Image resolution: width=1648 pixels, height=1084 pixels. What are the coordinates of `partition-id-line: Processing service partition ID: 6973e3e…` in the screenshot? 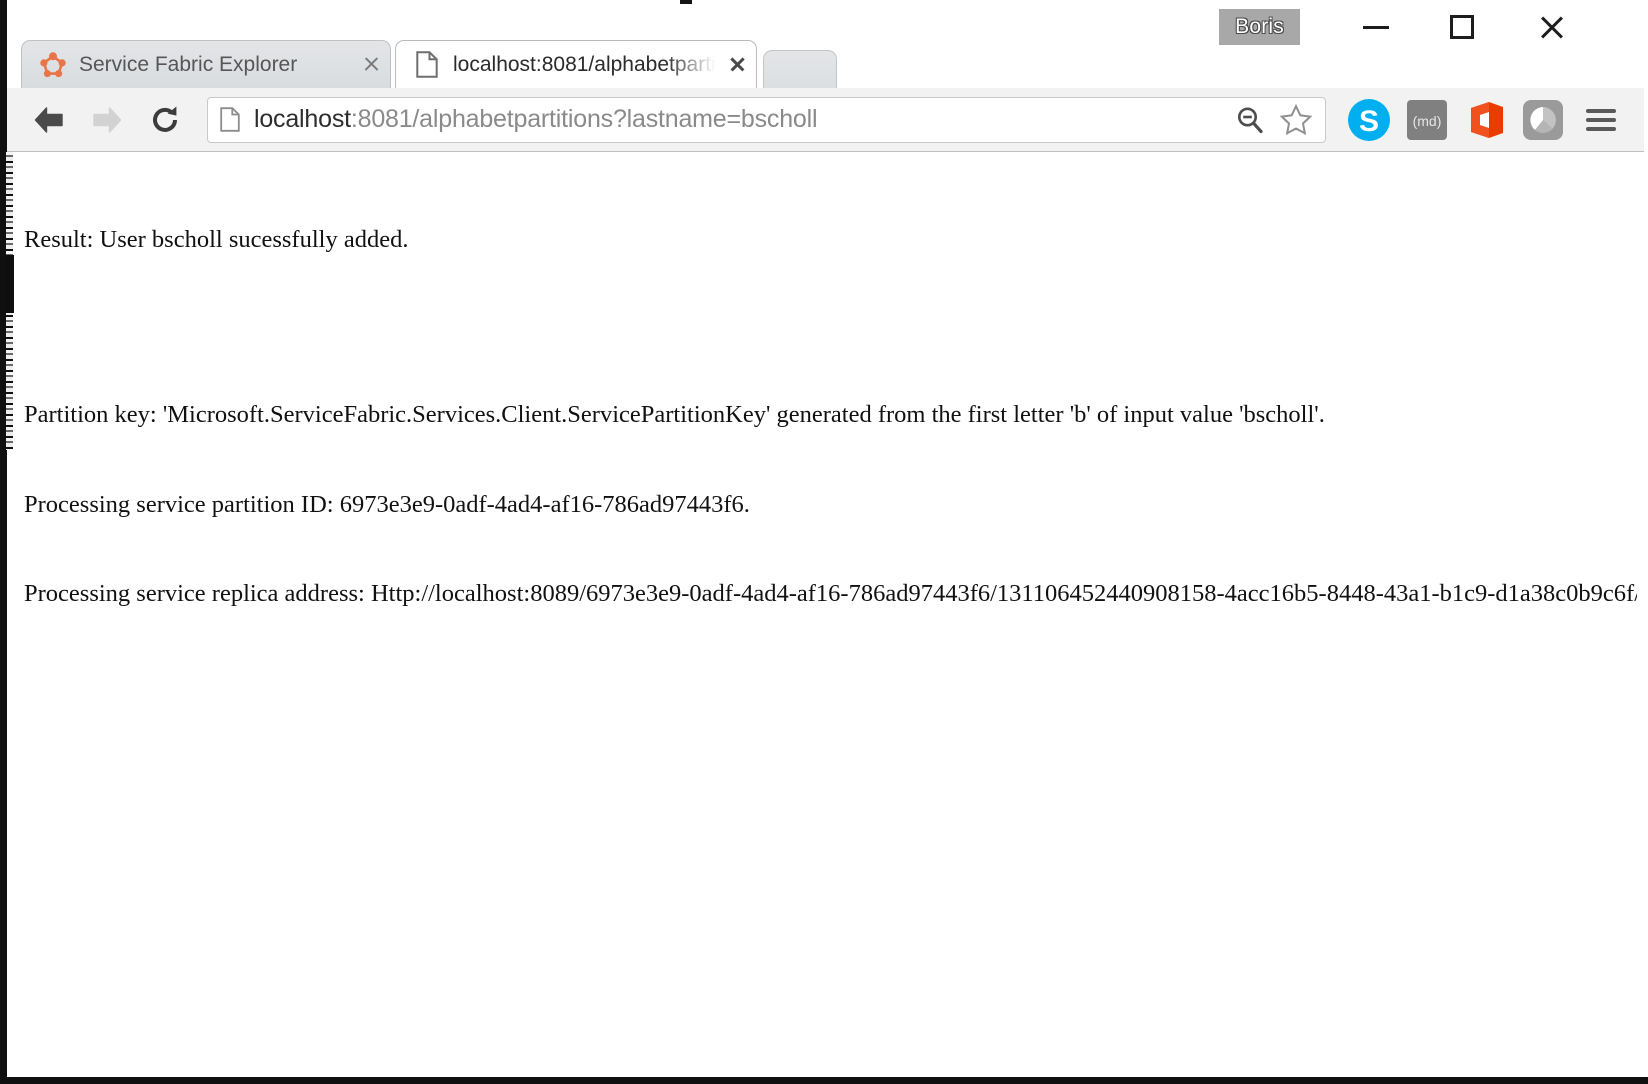 It's located at (387, 504).